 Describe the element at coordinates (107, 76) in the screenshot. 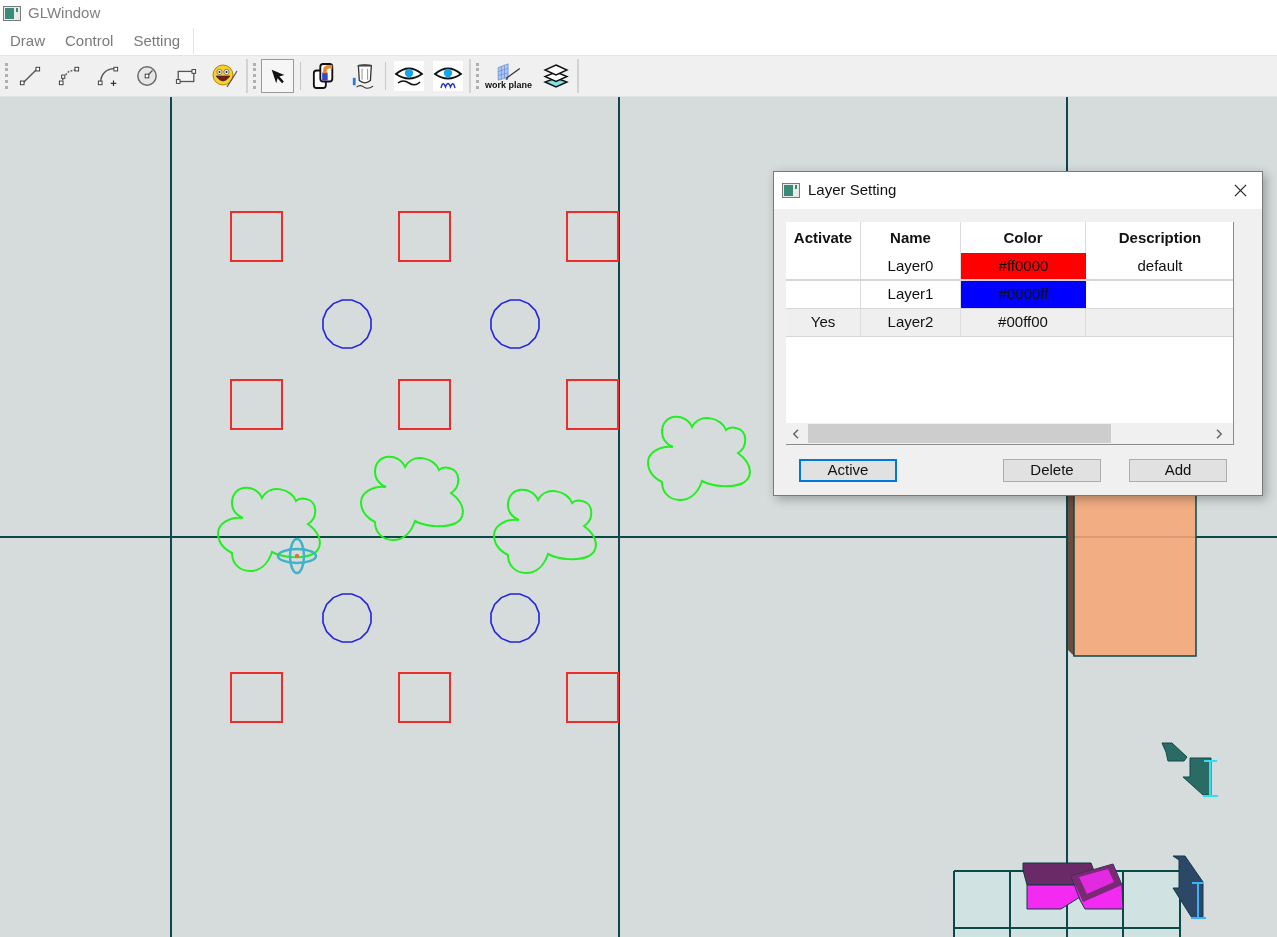

I see `curve-icon` at that location.